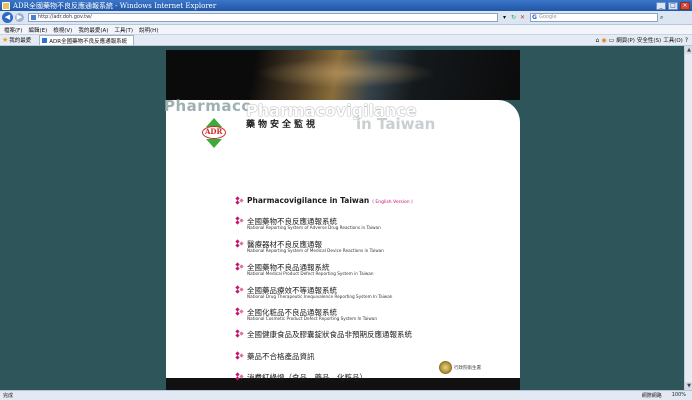 This screenshot has height=400, width=692. Describe the element at coordinates (548, 17) in the screenshot. I see `search-placeholder: Google` at that location.